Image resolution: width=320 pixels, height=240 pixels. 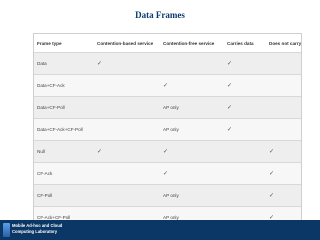 I want to click on frame-type-cell: CF-Ack, so click(x=64, y=173).